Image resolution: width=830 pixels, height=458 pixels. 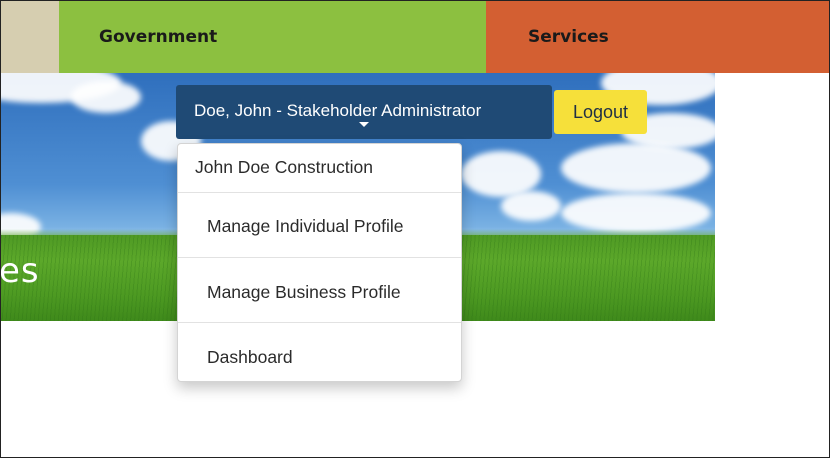 I want to click on menu-item-label: Dashboard, so click(x=250, y=357).